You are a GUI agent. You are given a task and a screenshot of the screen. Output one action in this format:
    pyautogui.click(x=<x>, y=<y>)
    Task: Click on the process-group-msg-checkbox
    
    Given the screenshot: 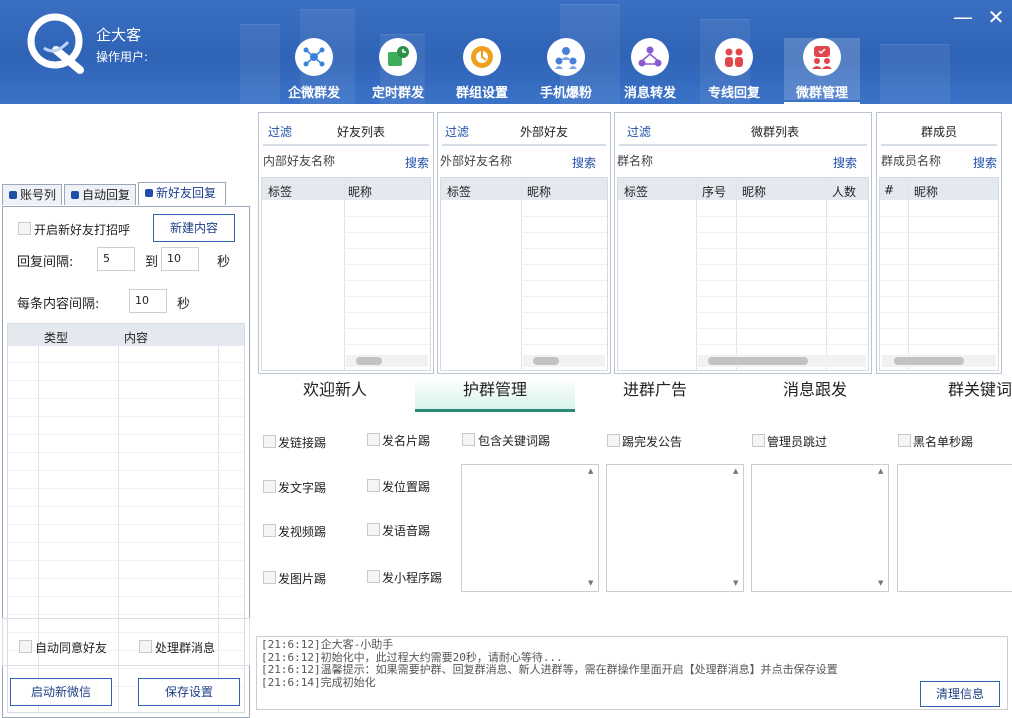 What is the action you would take?
    pyautogui.click(x=145, y=646)
    